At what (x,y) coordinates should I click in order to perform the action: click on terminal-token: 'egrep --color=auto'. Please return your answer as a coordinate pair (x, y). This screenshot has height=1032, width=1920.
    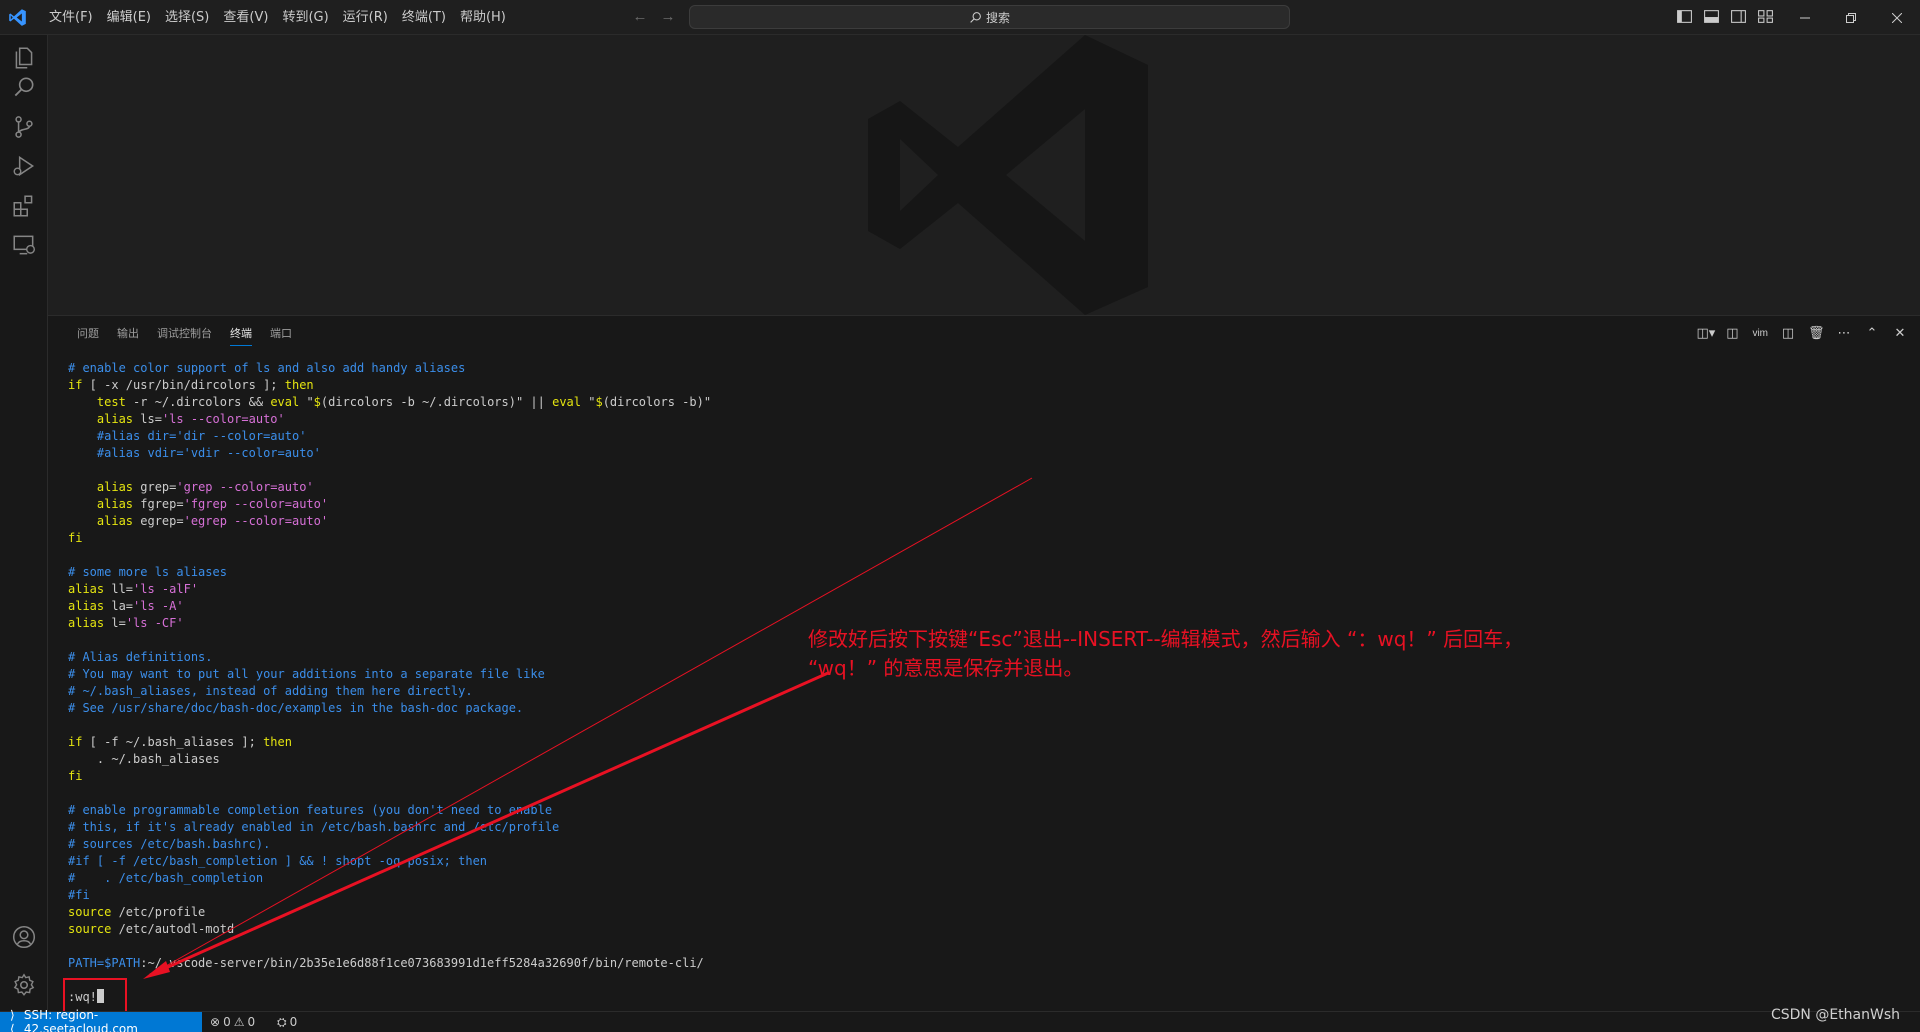
    Looking at the image, I should click on (256, 521).